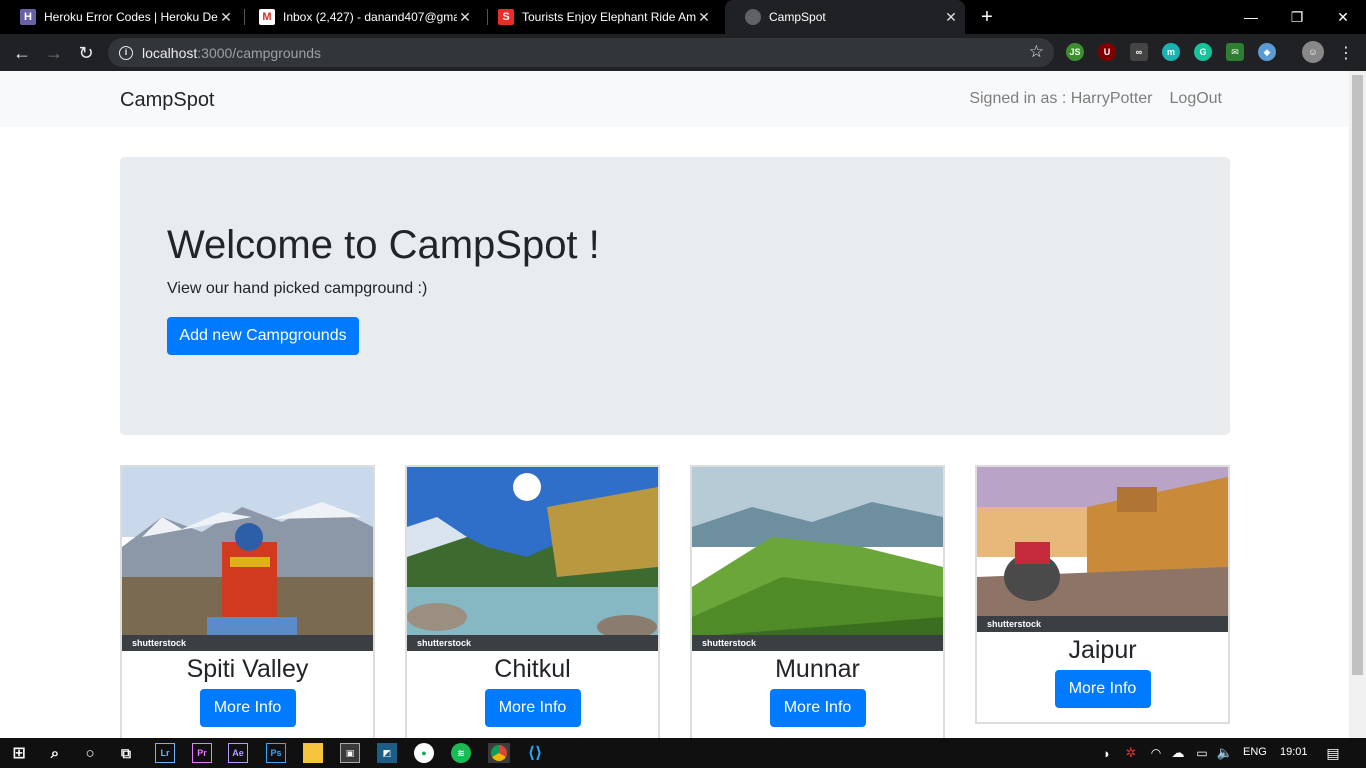 This screenshot has width=1366, height=768. Describe the element at coordinates (1196, 99) in the screenshot. I see `logout-link: LogOut` at that location.